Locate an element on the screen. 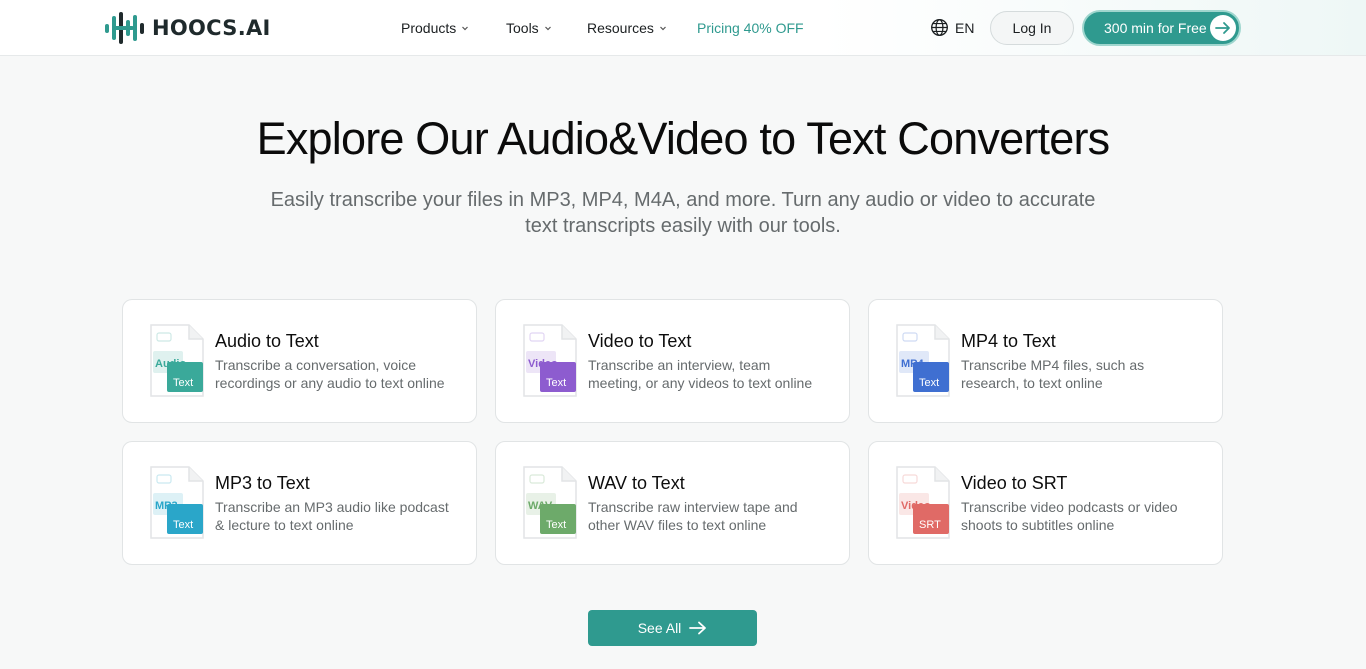 This screenshot has height=669, width=1366. tool-card-title: Video to Text is located at coordinates (640, 341).